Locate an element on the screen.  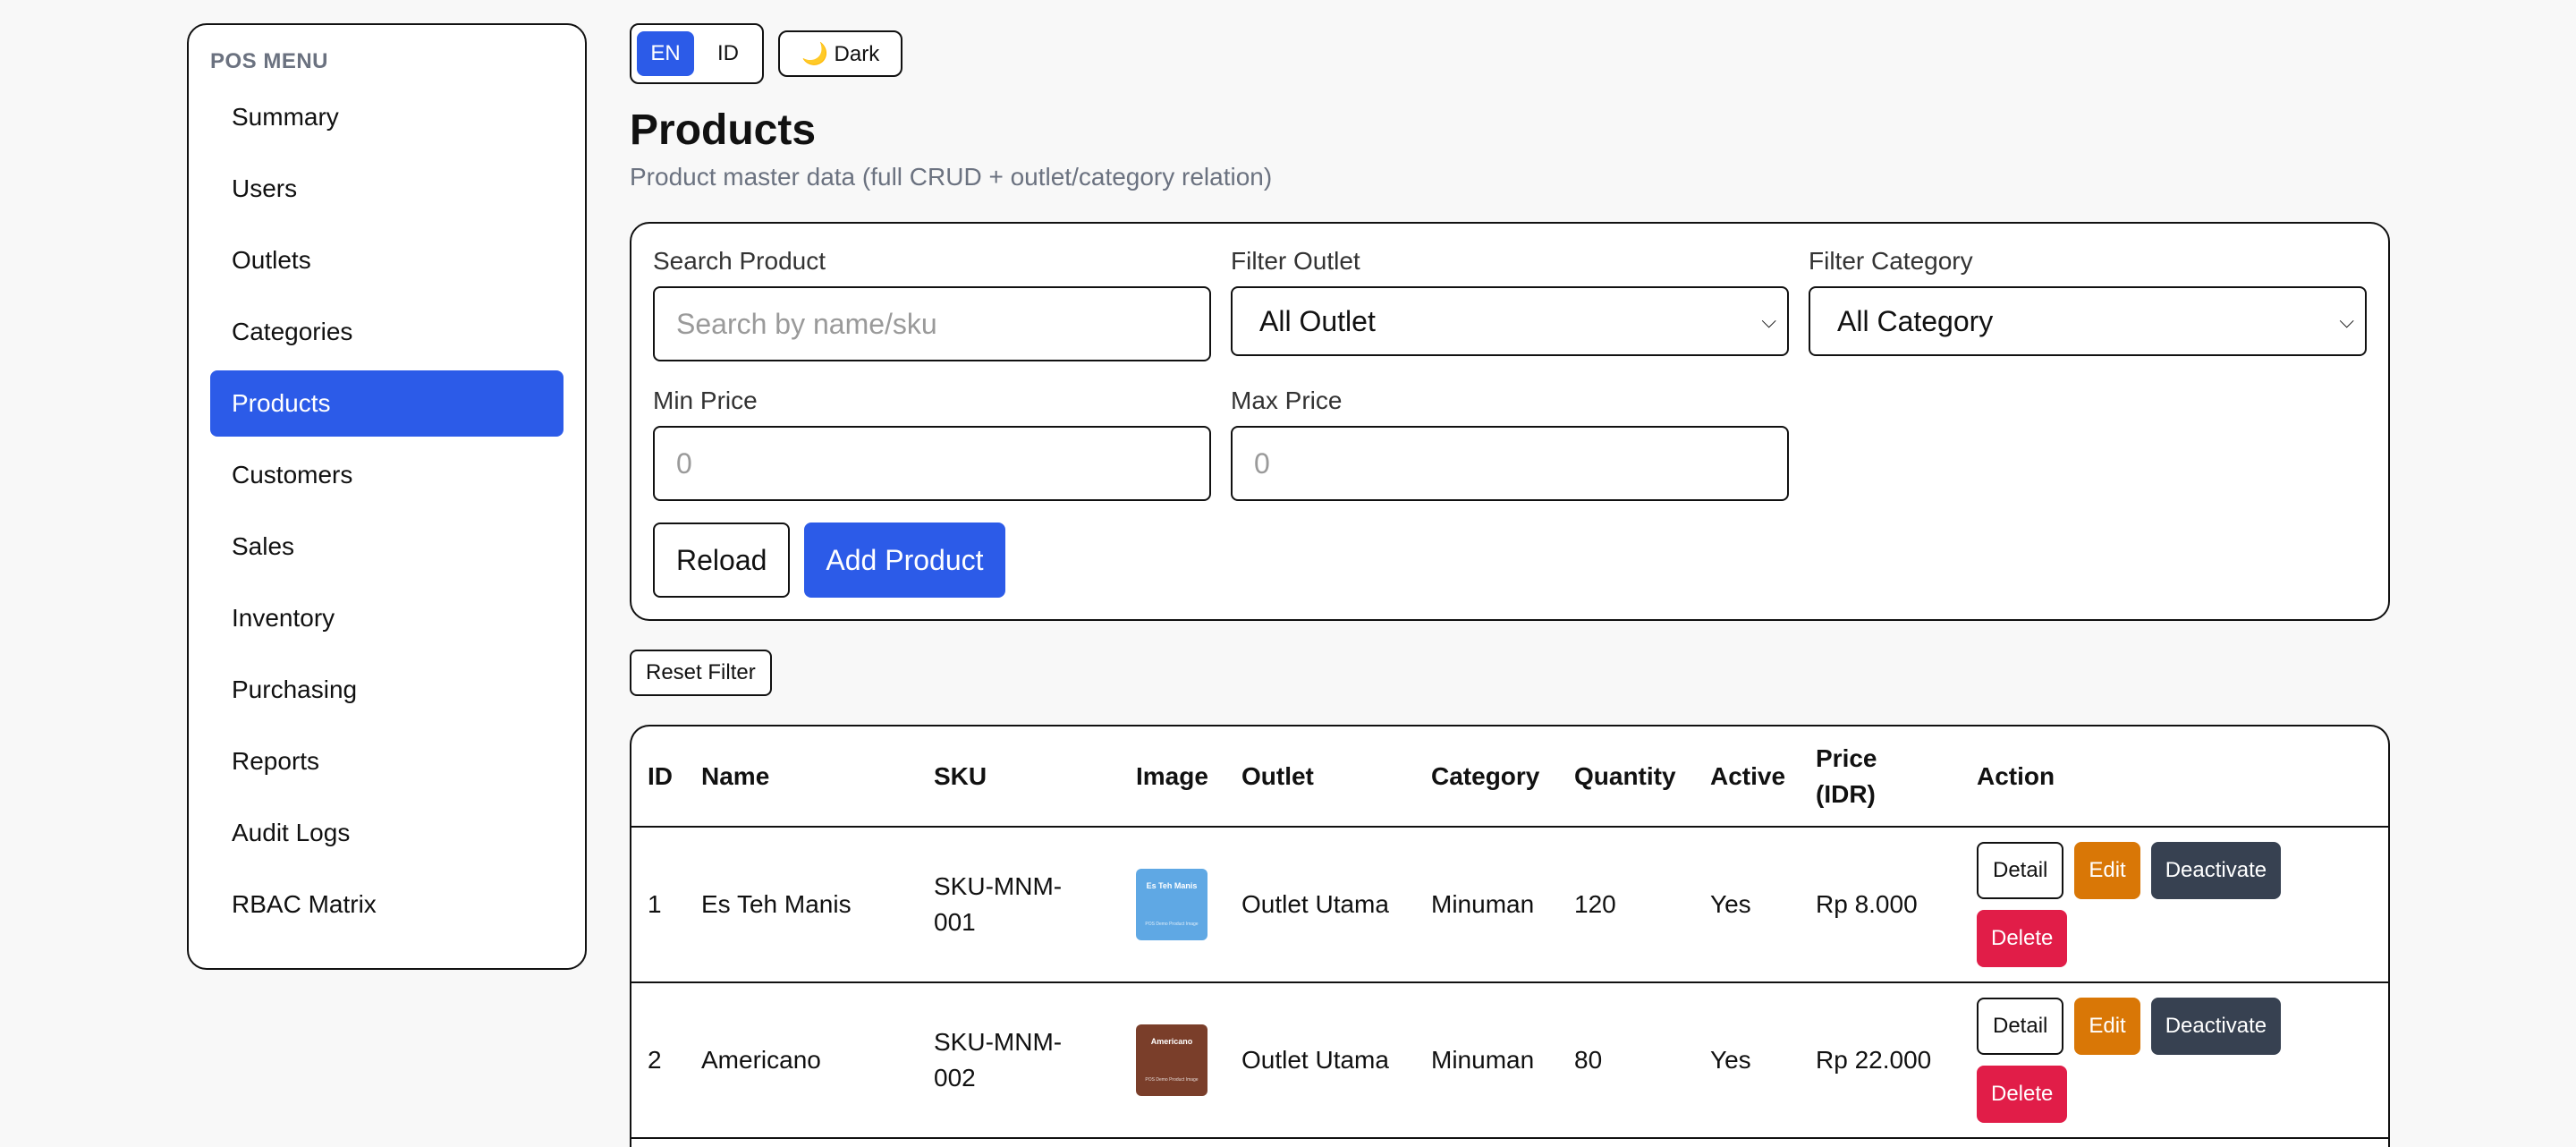
col-action: Action is located at coordinates (2174, 777).